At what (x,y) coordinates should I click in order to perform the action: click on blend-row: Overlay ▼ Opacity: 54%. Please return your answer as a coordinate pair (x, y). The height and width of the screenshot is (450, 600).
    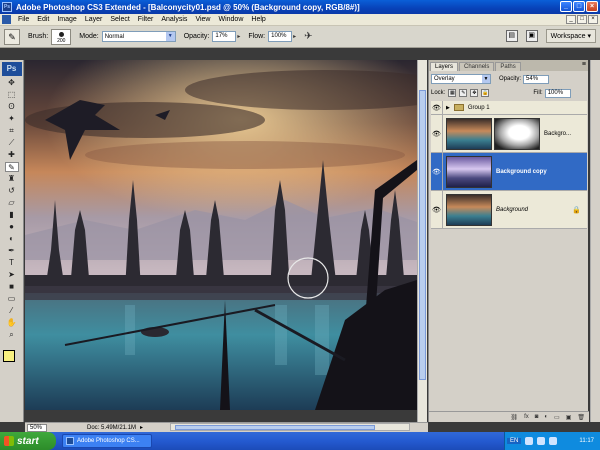
    Looking at the image, I should click on (509, 79).